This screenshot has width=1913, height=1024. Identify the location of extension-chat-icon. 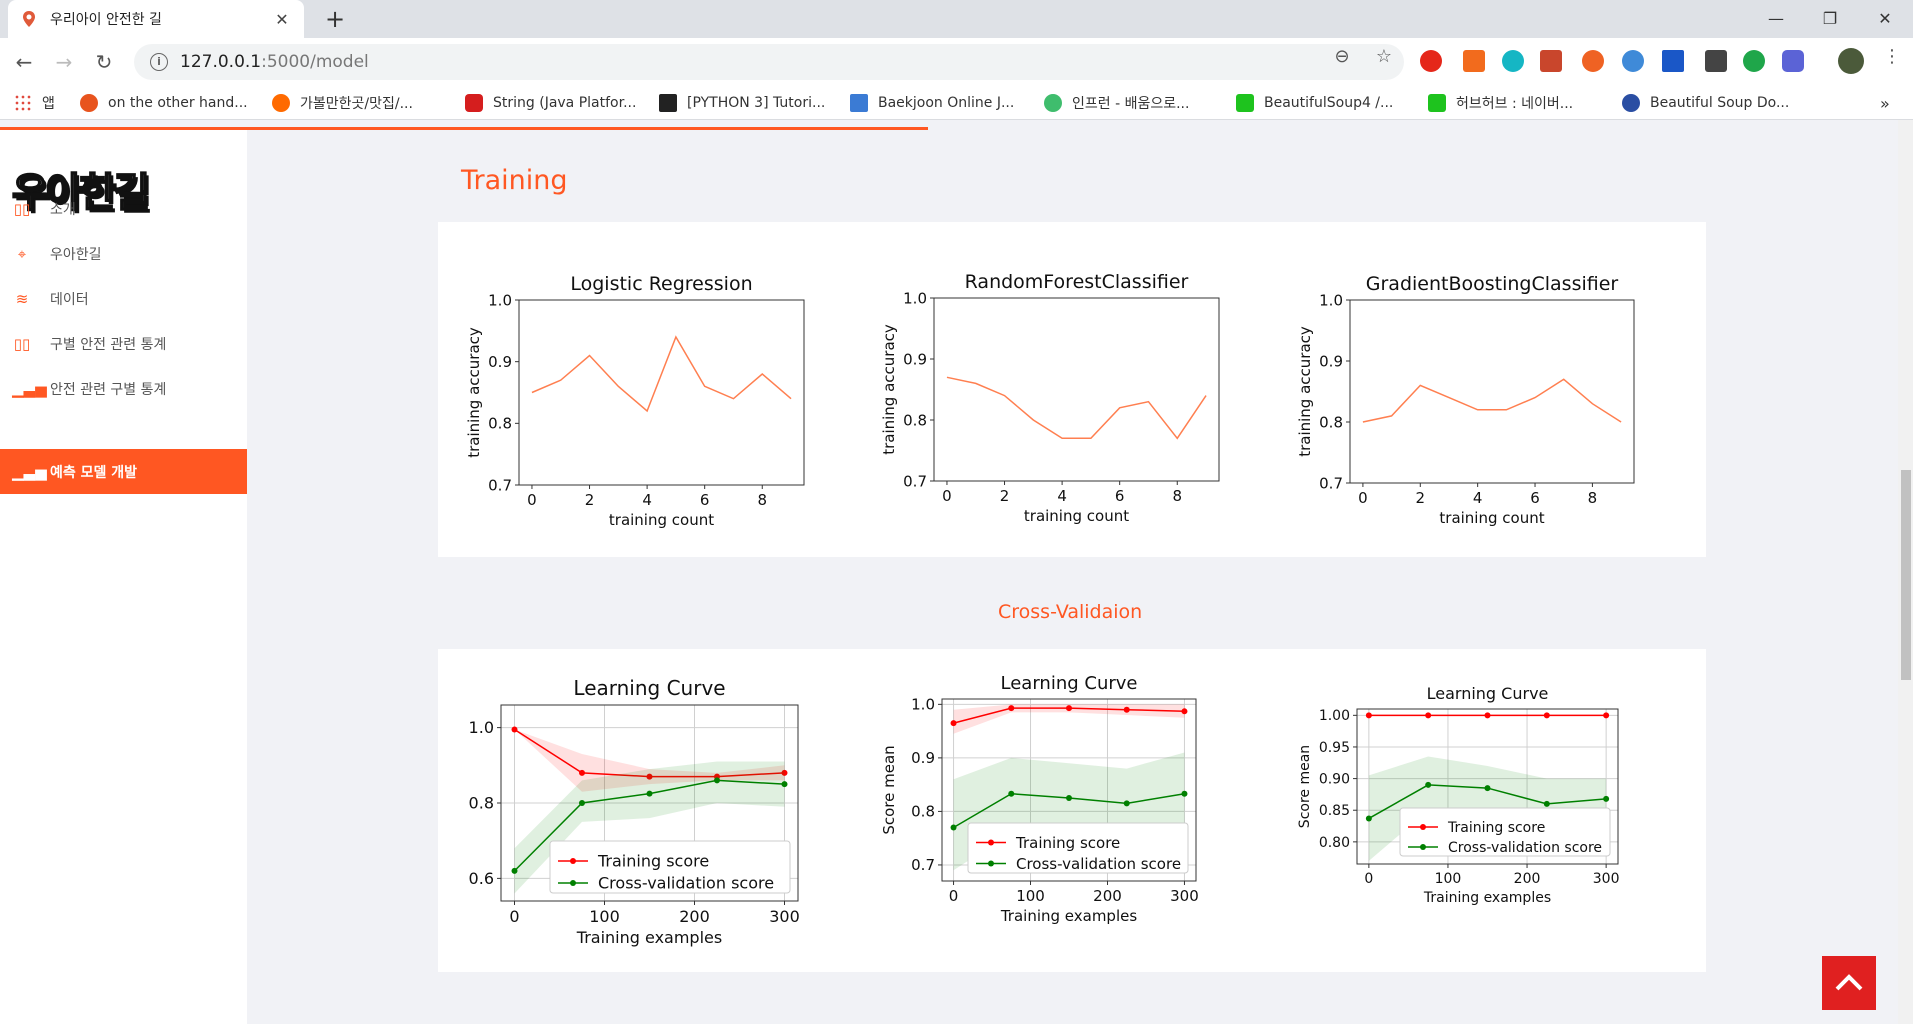
(1754, 61).